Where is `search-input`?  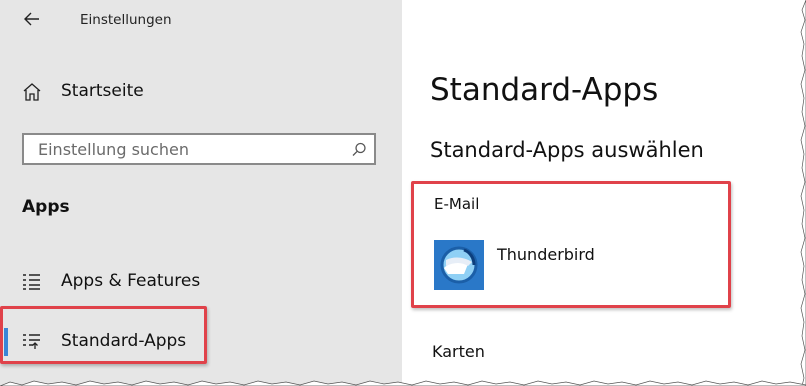 search-input is located at coordinates (188, 149).